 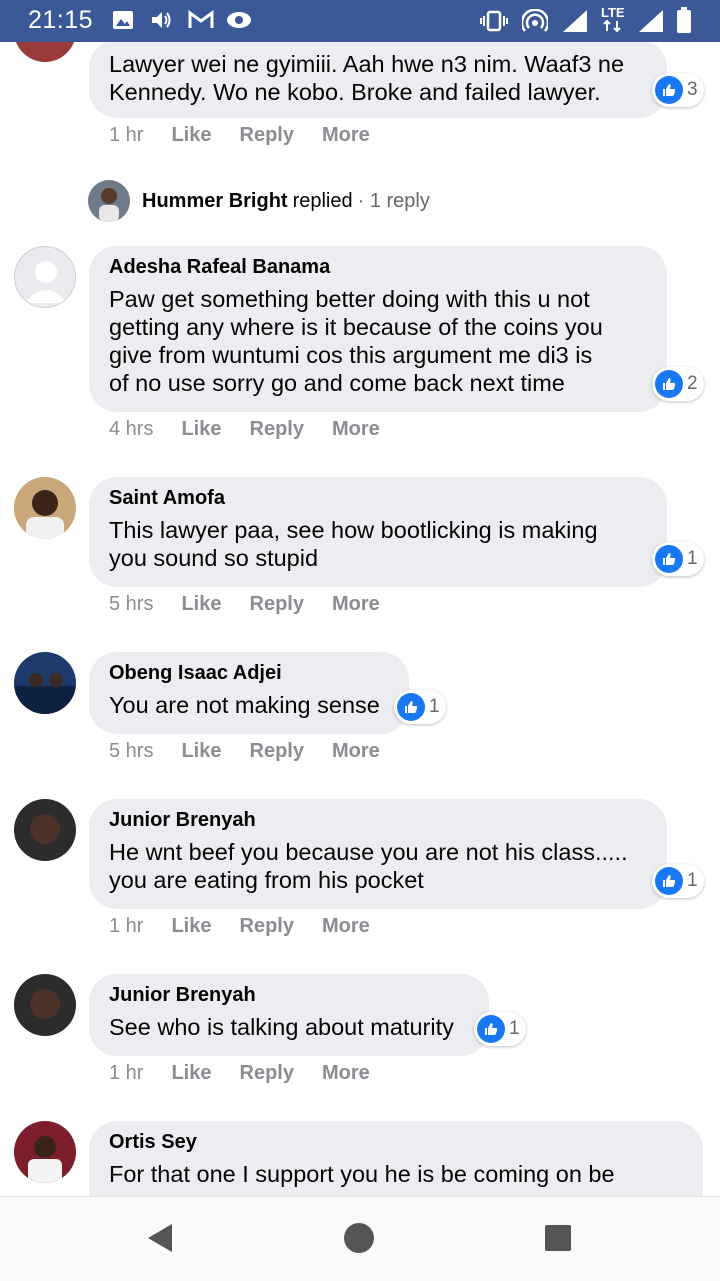 What do you see at coordinates (378, 498) in the screenshot?
I see `comment-author: Saint Amofa` at bounding box center [378, 498].